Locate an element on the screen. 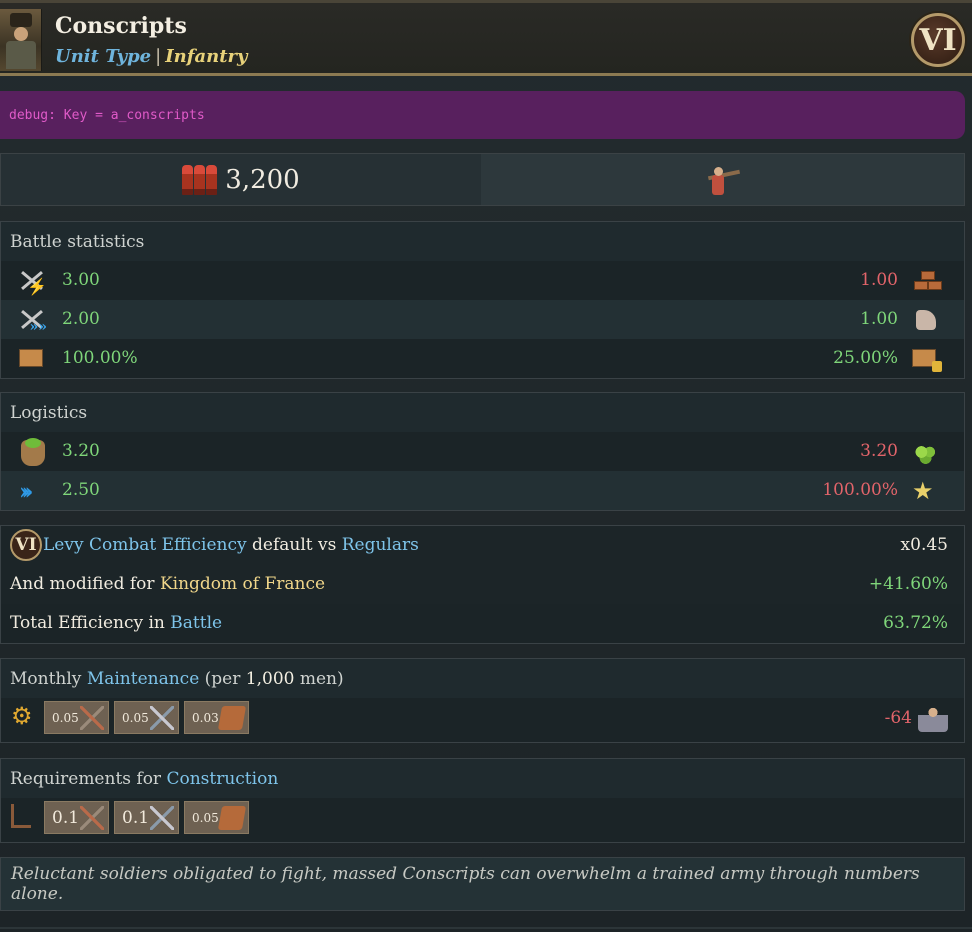 This screenshot has width=972, height=932. experience-value: 100.00% is located at coordinates (860, 490).